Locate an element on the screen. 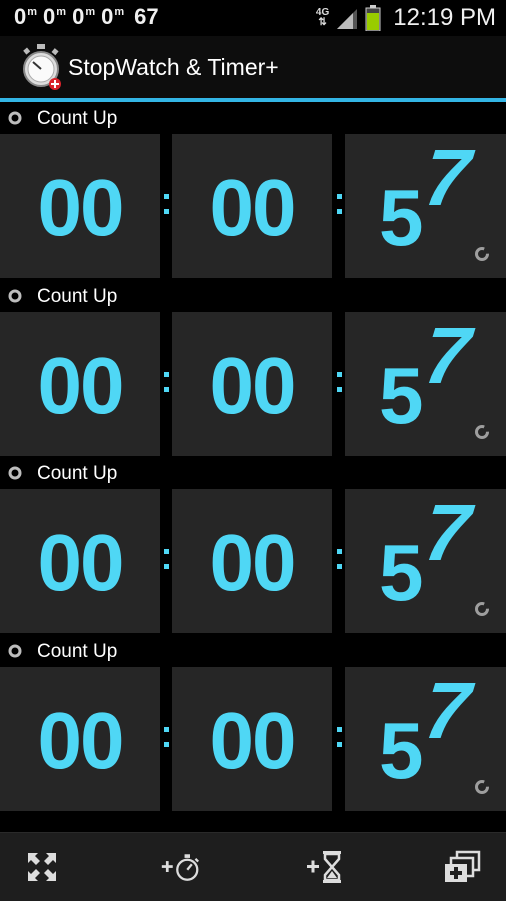 This screenshot has height=901, width=506. app-title: StopWatch & Timer+ is located at coordinates (173, 67).